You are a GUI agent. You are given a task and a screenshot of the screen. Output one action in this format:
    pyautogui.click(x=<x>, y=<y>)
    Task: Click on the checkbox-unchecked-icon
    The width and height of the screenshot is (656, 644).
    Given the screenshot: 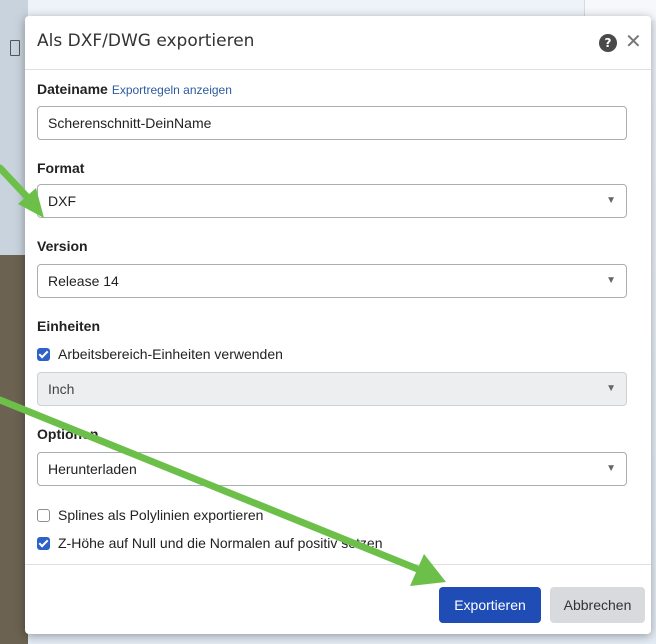 What is the action you would take?
    pyautogui.click(x=43, y=515)
    